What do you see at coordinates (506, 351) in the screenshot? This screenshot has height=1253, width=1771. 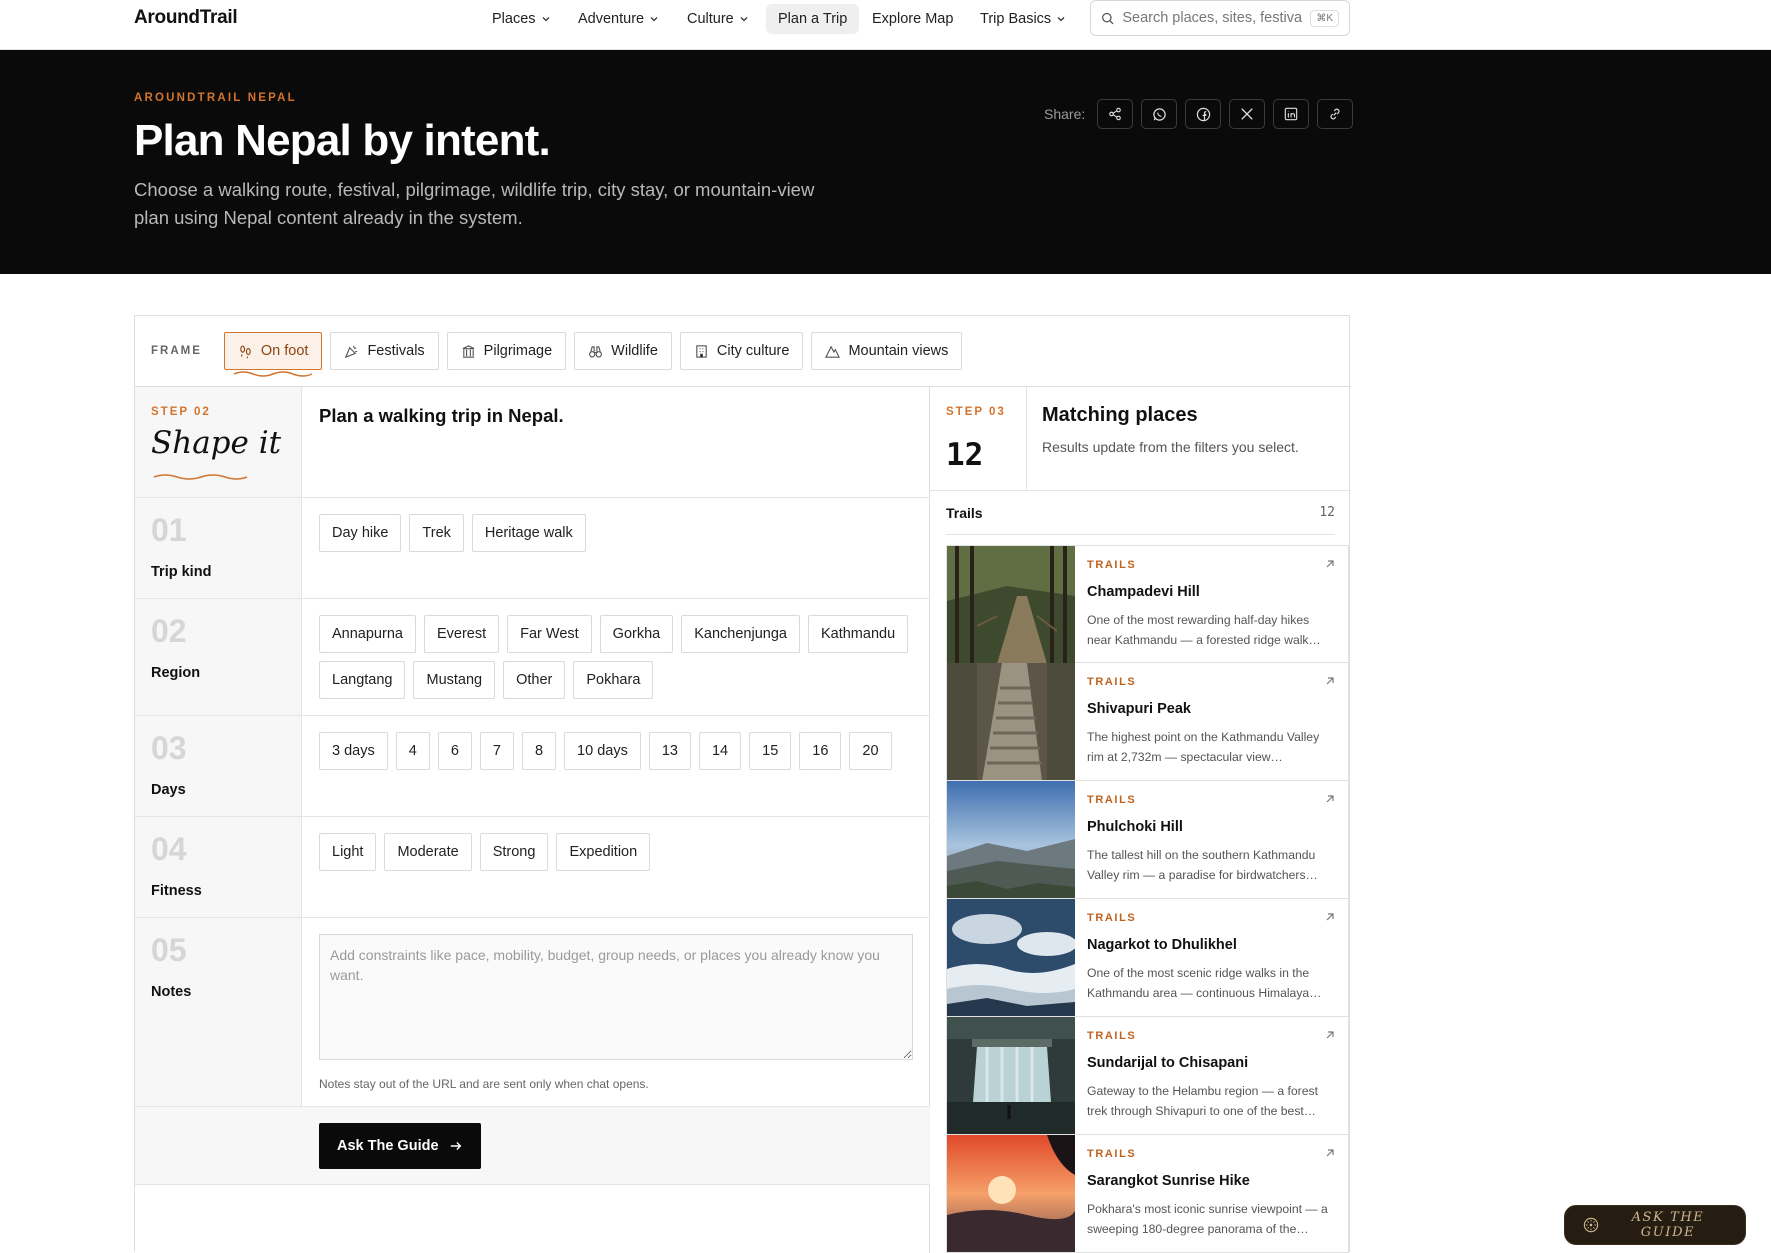 I see `frame-pilgrimage: Pilgrimage` at bounding box center [506, 351].